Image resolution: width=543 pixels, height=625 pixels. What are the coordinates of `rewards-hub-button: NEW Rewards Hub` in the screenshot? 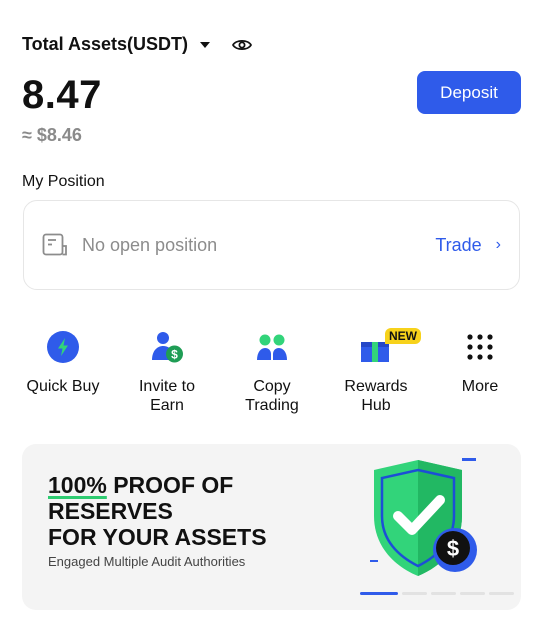 It's located at (376, 371).